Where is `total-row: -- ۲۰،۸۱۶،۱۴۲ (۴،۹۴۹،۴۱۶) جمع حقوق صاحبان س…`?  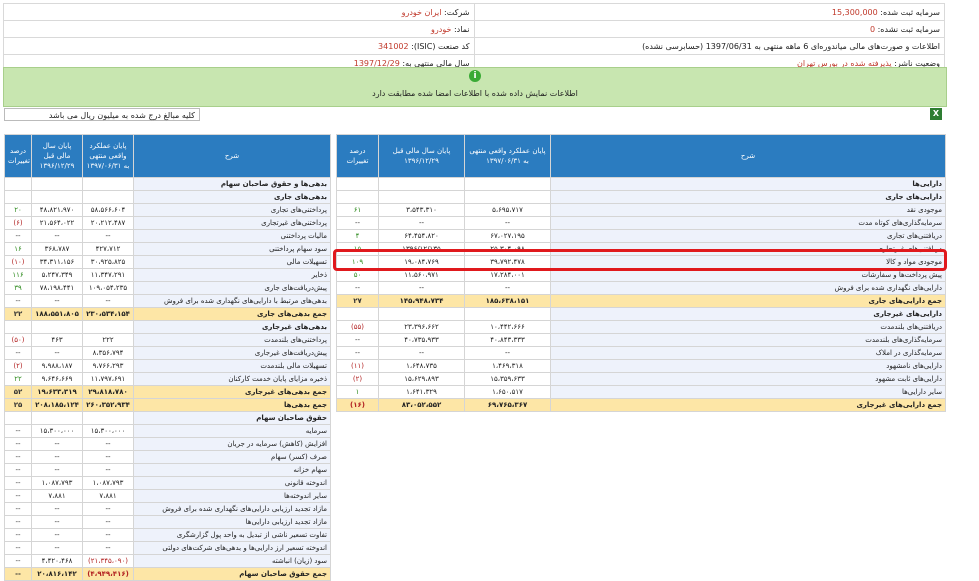 total-row: -- ۲۰،۸۱۶،۱۴۲ (۴،۹۴۹،۴۱۶) جمع حقوق صاحبان س… is located at coordinates (167, 574).